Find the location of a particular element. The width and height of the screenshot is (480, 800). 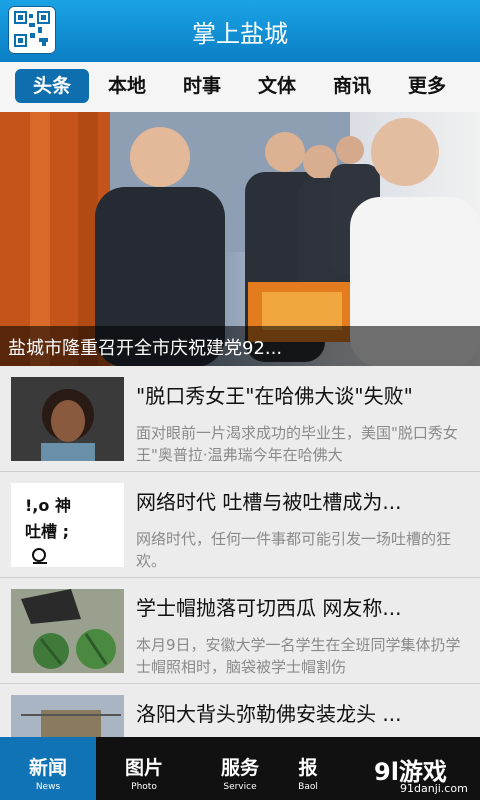

news-summary: 网络时代，任何一件事都可能引发一场吐槽的狂欢。 is located at coordinates (294, 550).